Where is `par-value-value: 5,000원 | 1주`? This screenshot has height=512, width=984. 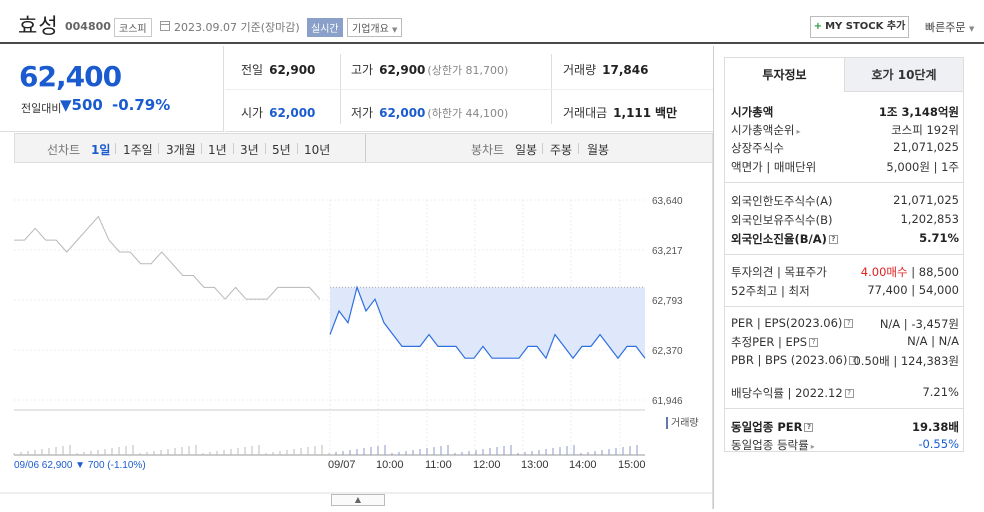 par-value-value: 5,000원 | 1주 is located at coordinates (922, 167).